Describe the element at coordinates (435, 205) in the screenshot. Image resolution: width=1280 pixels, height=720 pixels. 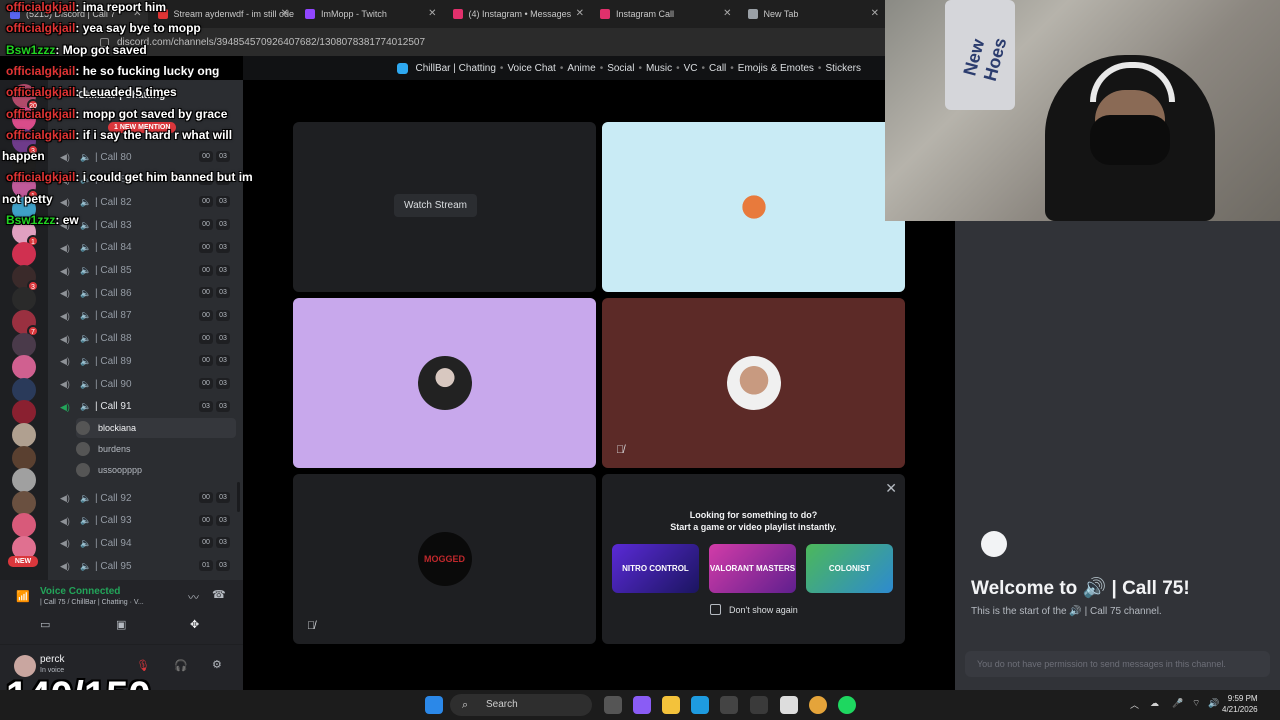
I see `watch-stream-button: Watch Stream` at that location.